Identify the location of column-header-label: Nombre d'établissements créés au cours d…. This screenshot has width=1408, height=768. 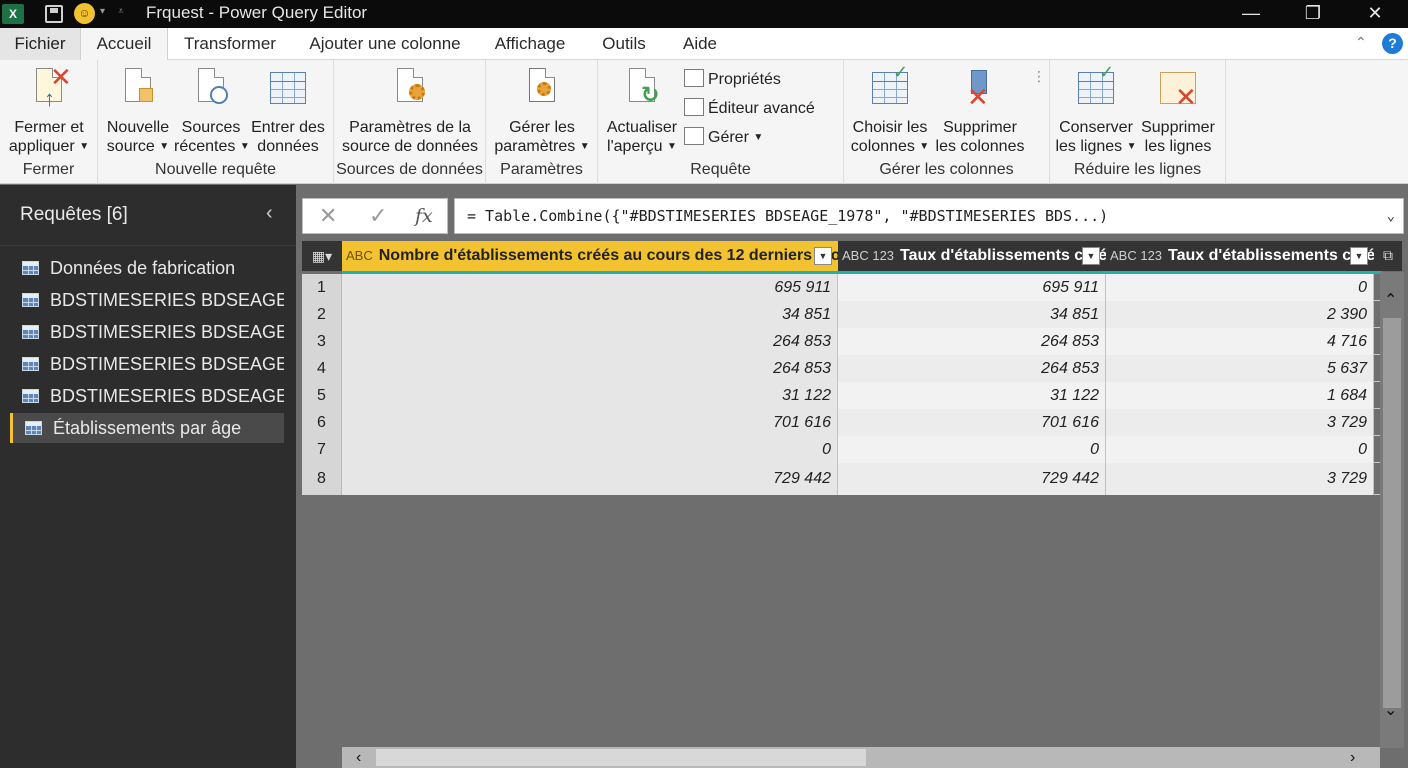
(608, 255).